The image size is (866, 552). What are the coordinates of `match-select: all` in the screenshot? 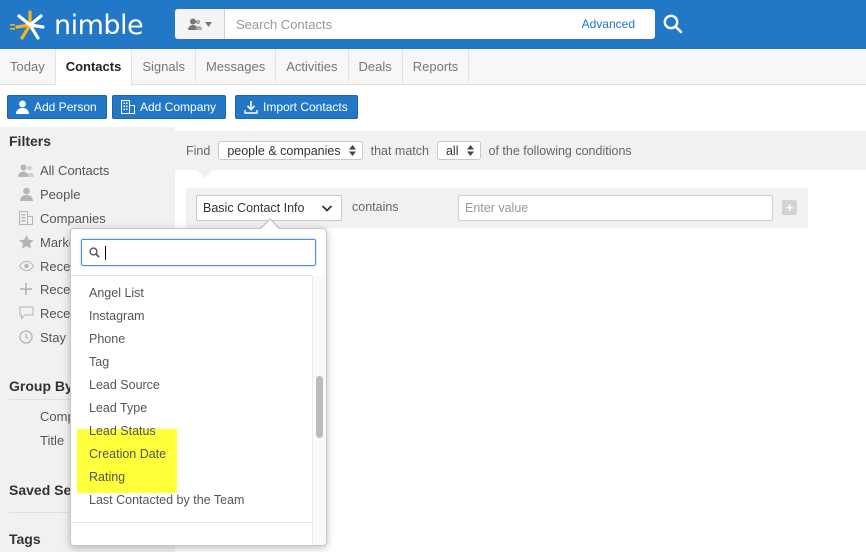 It's located at (458, 150).